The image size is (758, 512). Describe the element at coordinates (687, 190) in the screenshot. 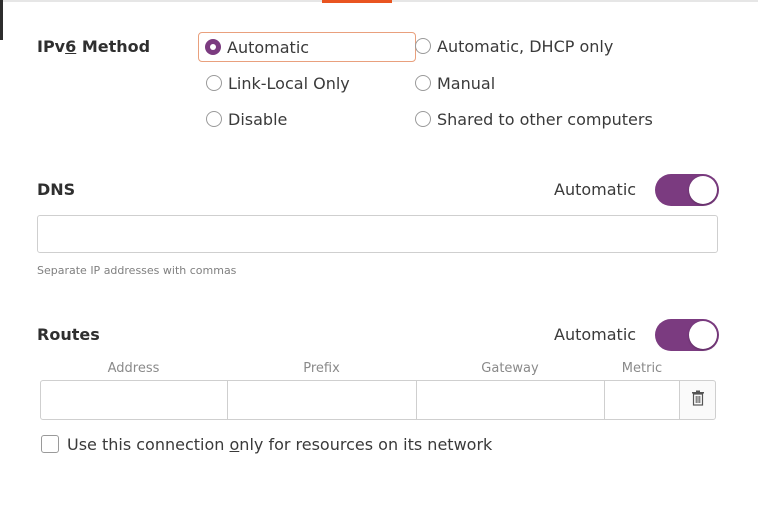

I see `dns-automatic-toggle` at that location.